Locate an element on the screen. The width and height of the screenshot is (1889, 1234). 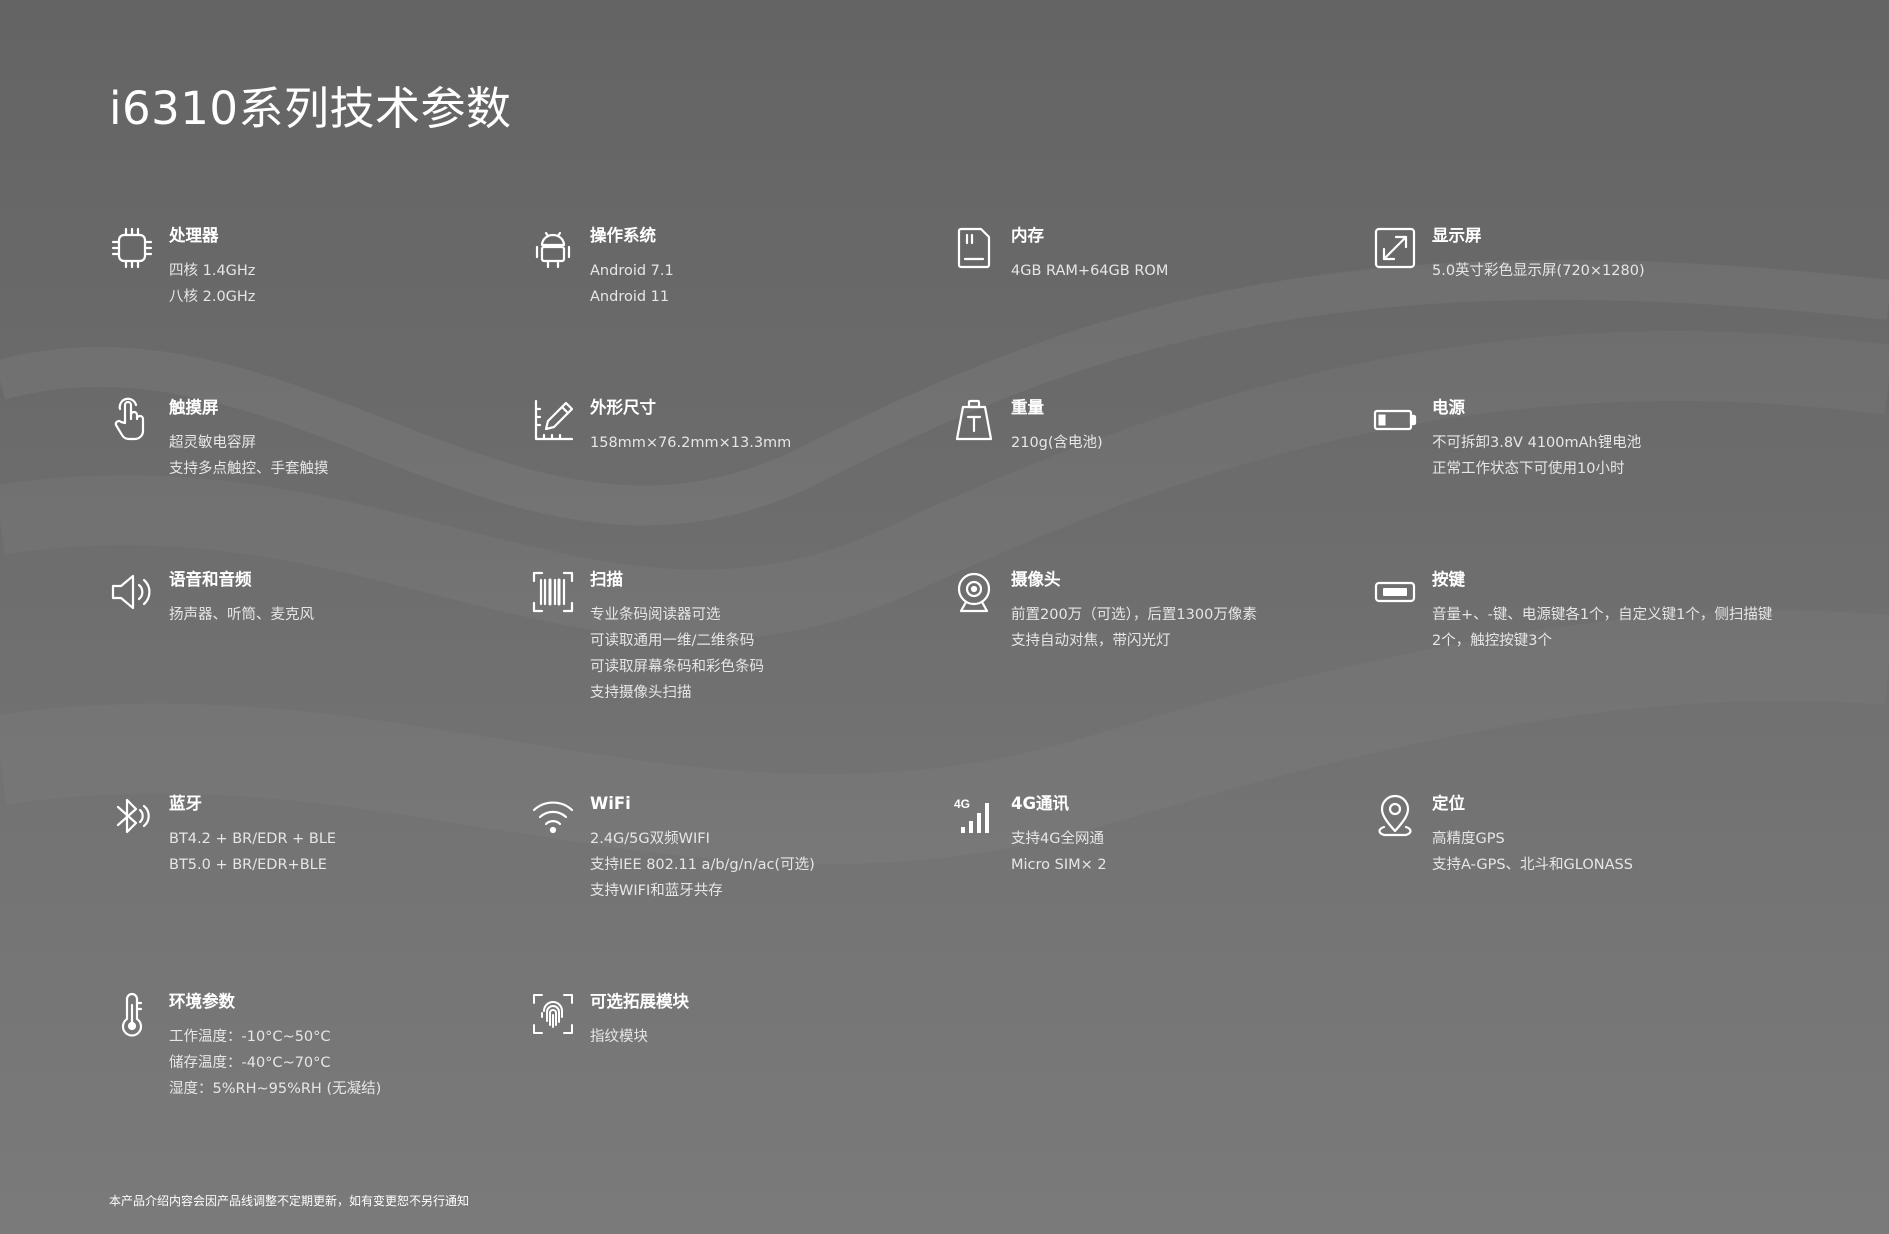
spec-title: 外形尺寸 is located at coordinates (623, 407).